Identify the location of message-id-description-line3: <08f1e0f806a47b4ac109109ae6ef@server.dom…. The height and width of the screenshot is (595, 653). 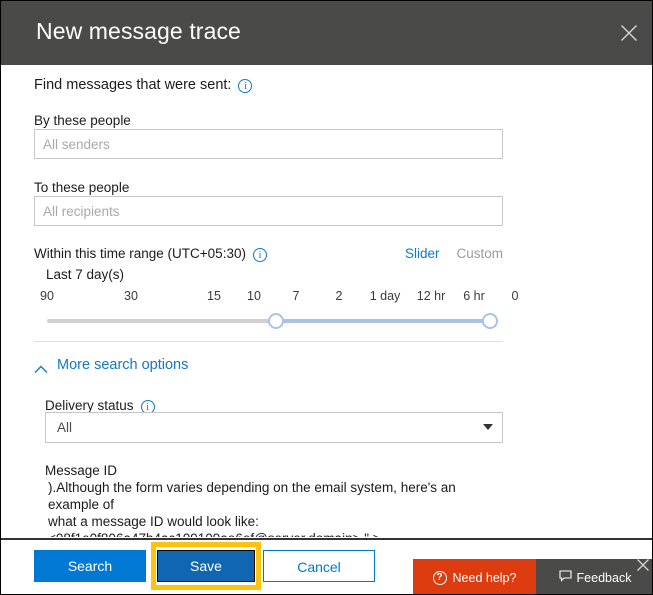
(275, 533).